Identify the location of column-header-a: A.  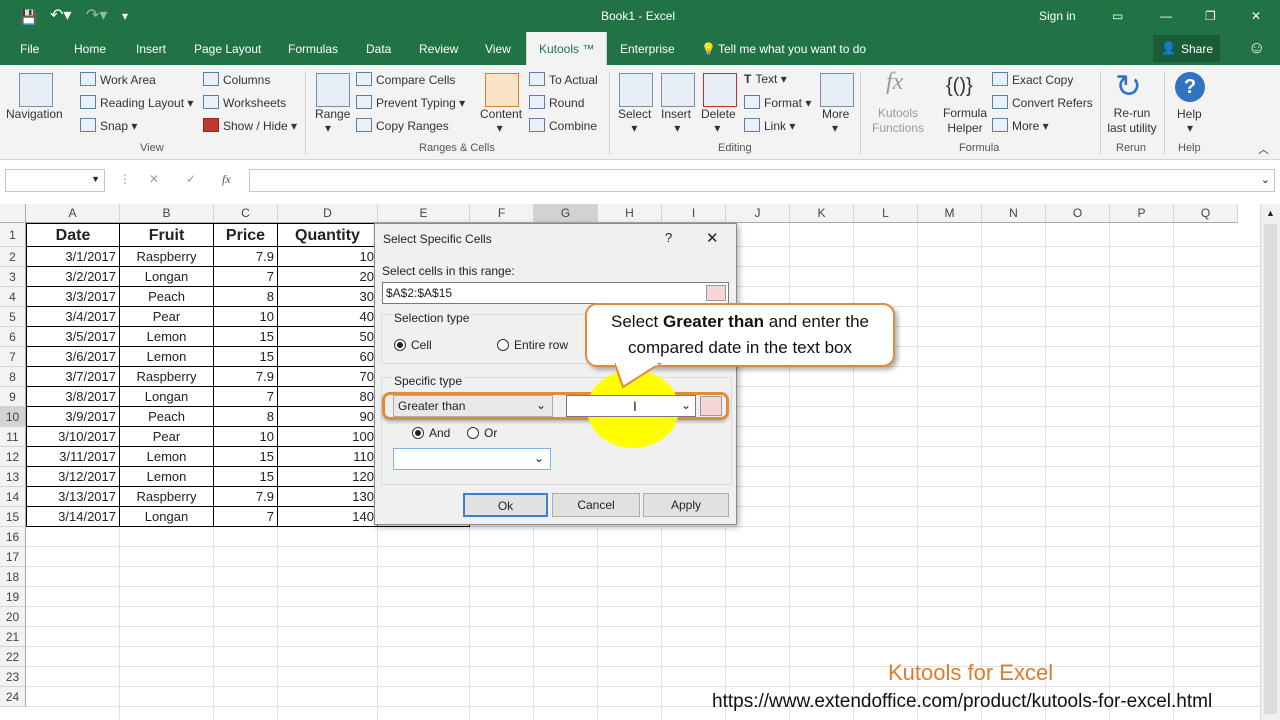
(73, 213).